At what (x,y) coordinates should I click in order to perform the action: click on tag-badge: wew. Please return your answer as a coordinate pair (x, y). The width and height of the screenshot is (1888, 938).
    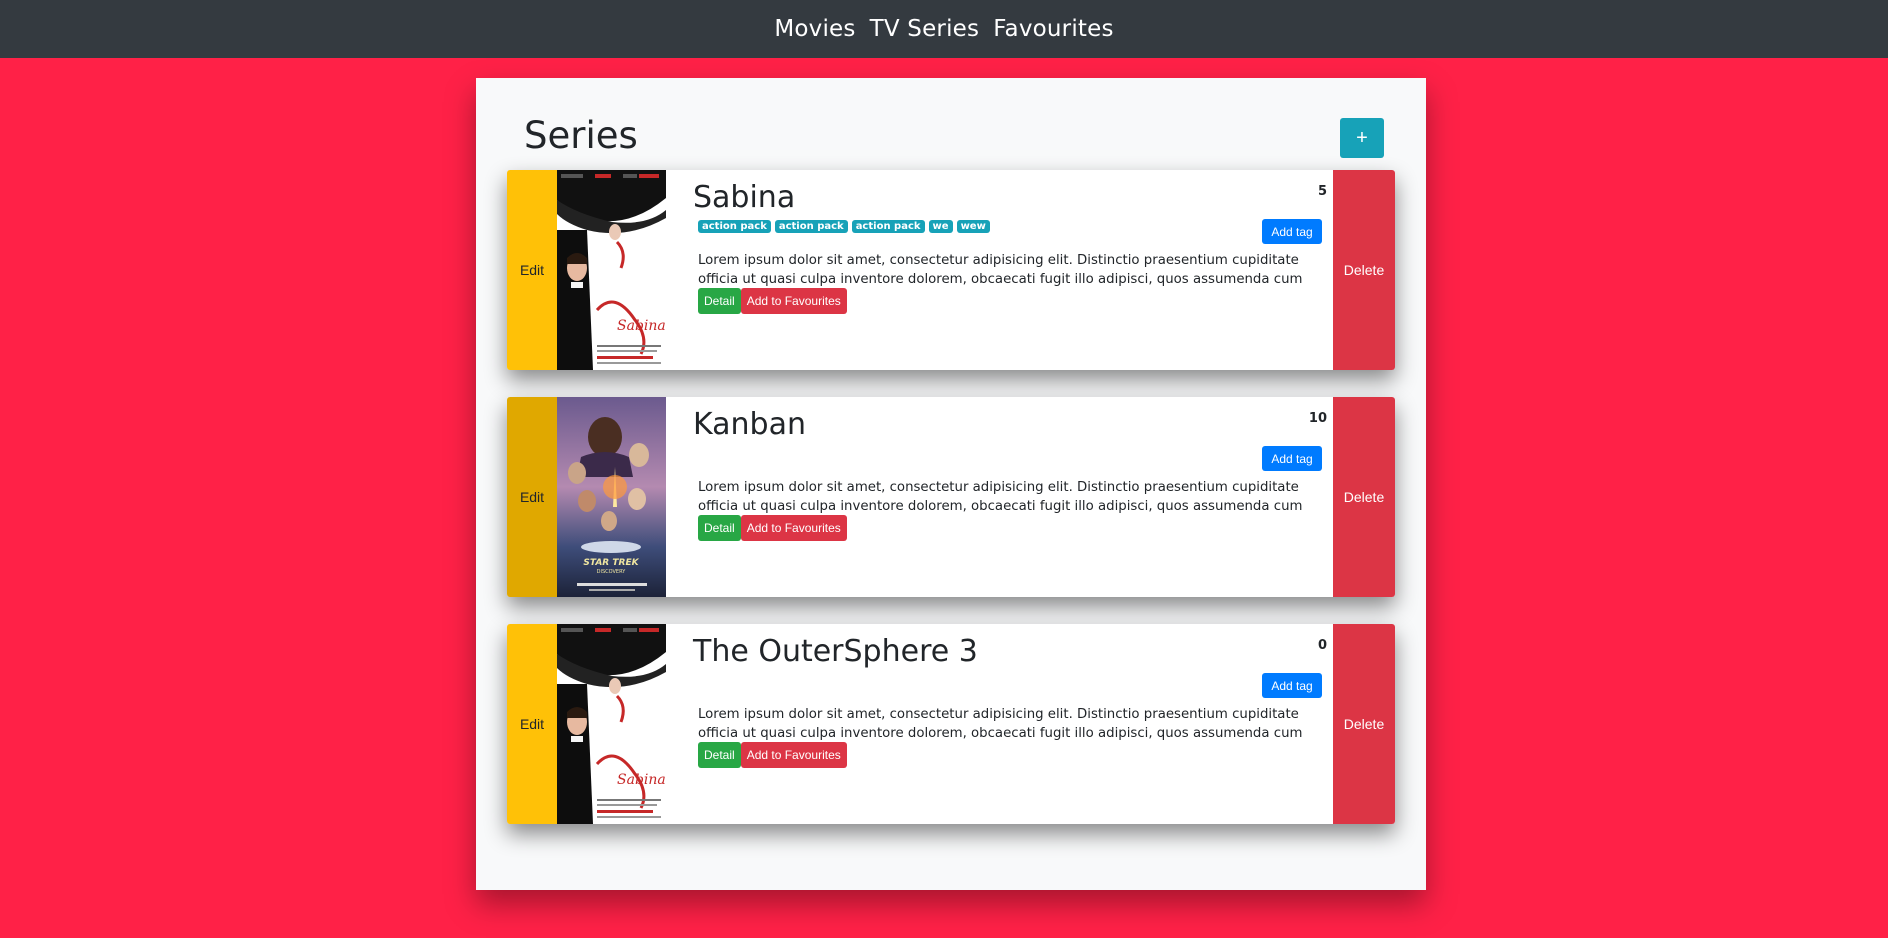
    Looking at the image, I should click on (973, 226).